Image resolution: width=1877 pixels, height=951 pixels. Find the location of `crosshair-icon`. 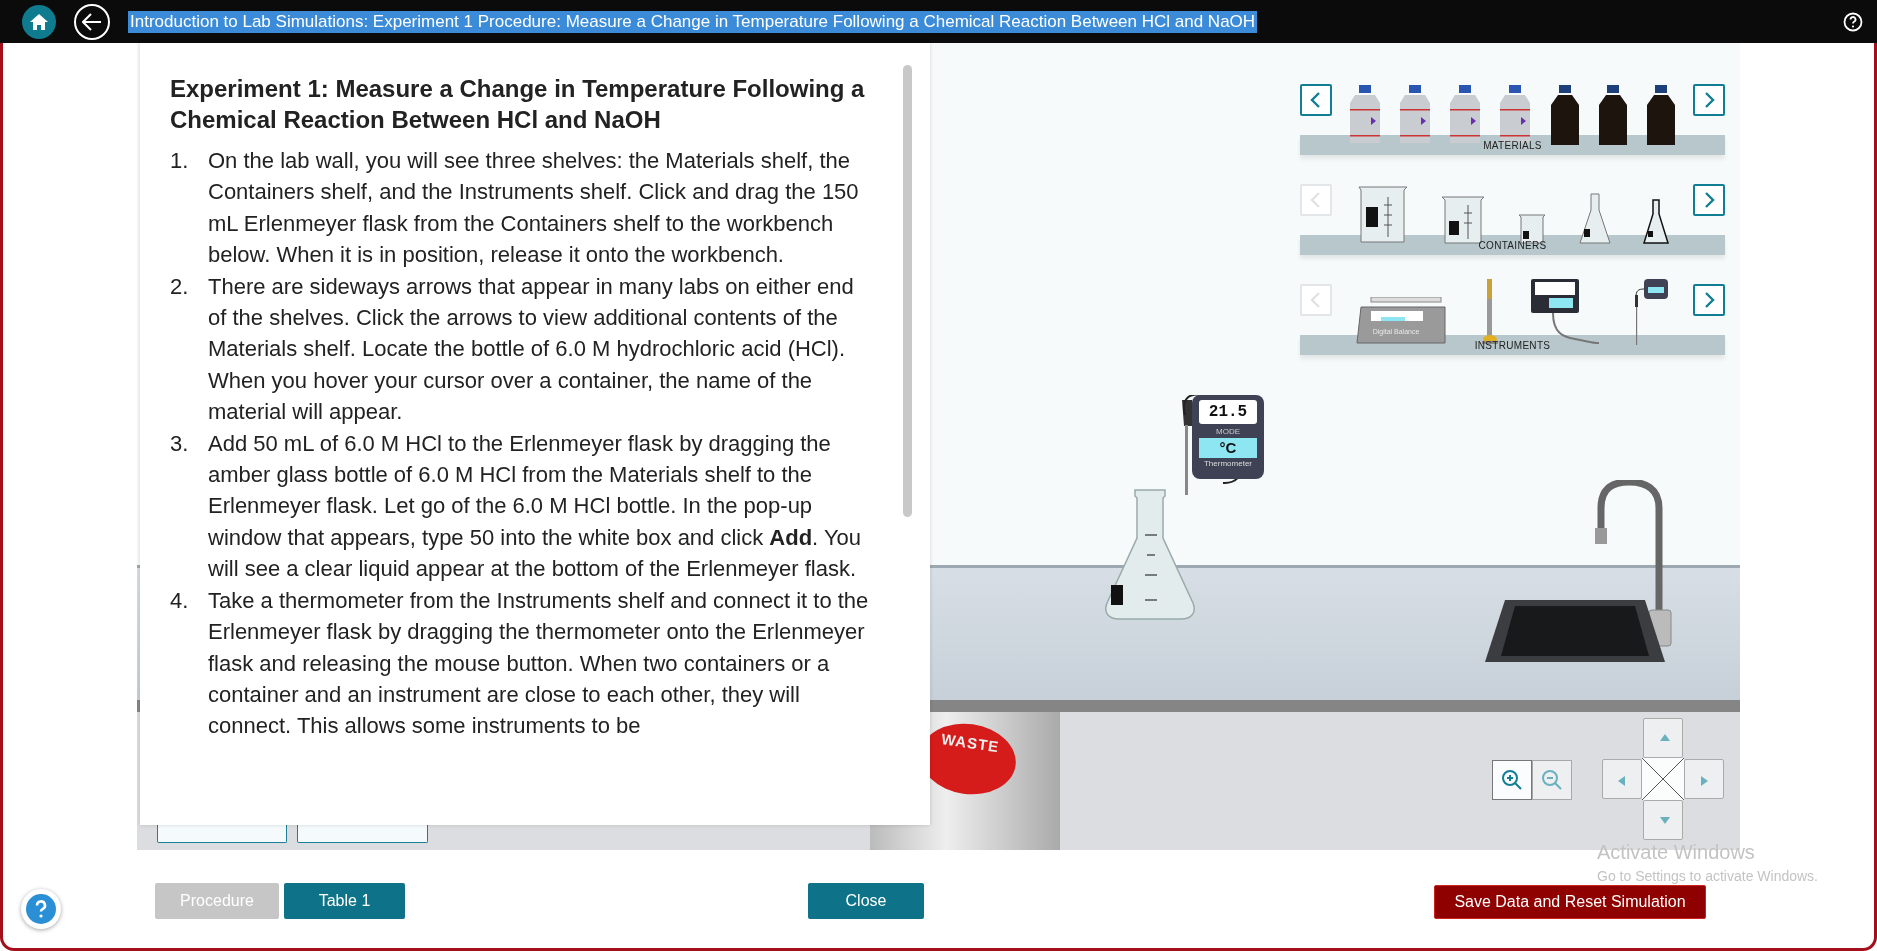

crosshair-icon is located at coordinates (1663, 779).